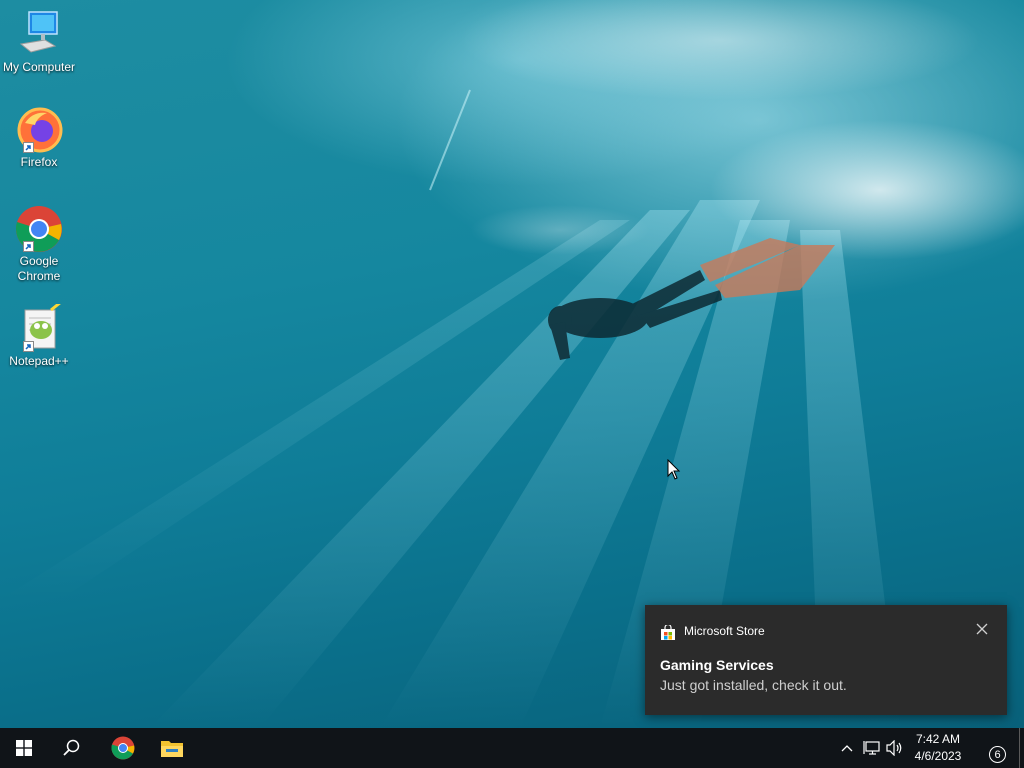 The image size is (1024, 768). I want to click on desktop-icon-label: Firefox, so click(39, 162).